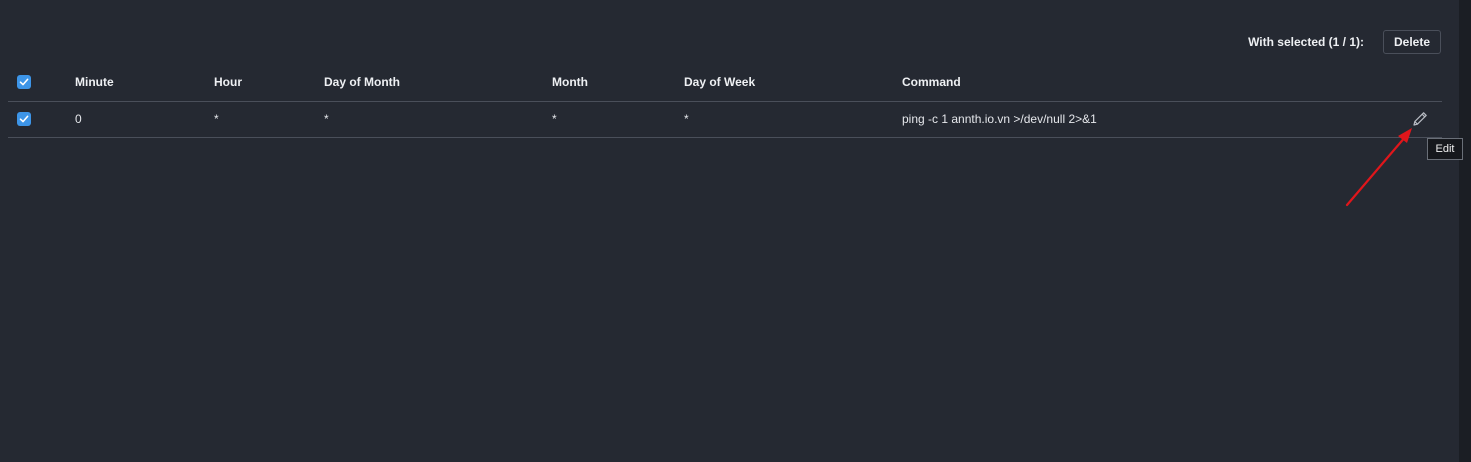  I want to click on cell-hour: *, so click(216, 119).